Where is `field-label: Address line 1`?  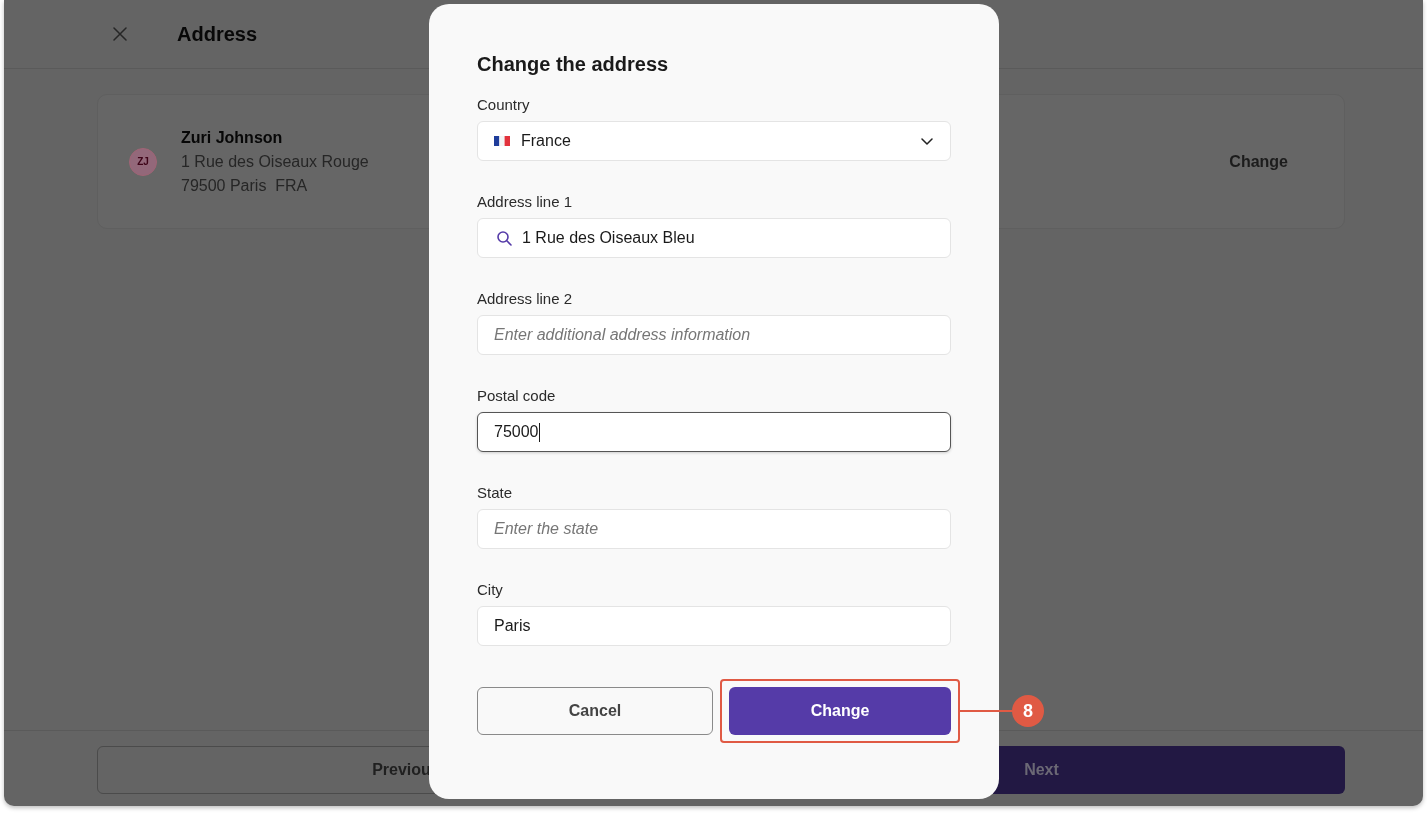 field-label: Address line 1 is located at coordinates (525, 202).